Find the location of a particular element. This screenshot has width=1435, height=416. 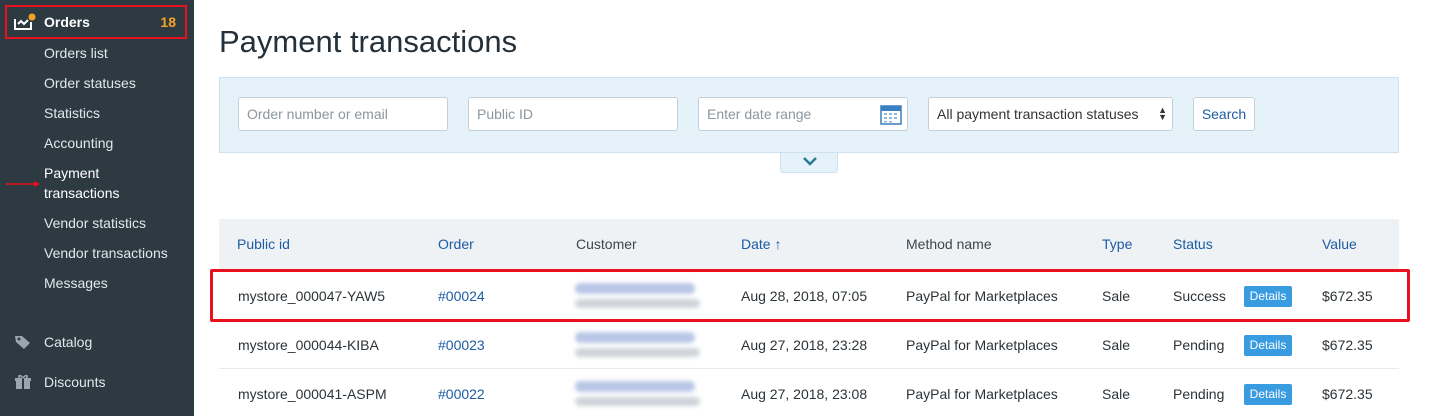

chevron-down-icon is located at coordinates (810, 161).